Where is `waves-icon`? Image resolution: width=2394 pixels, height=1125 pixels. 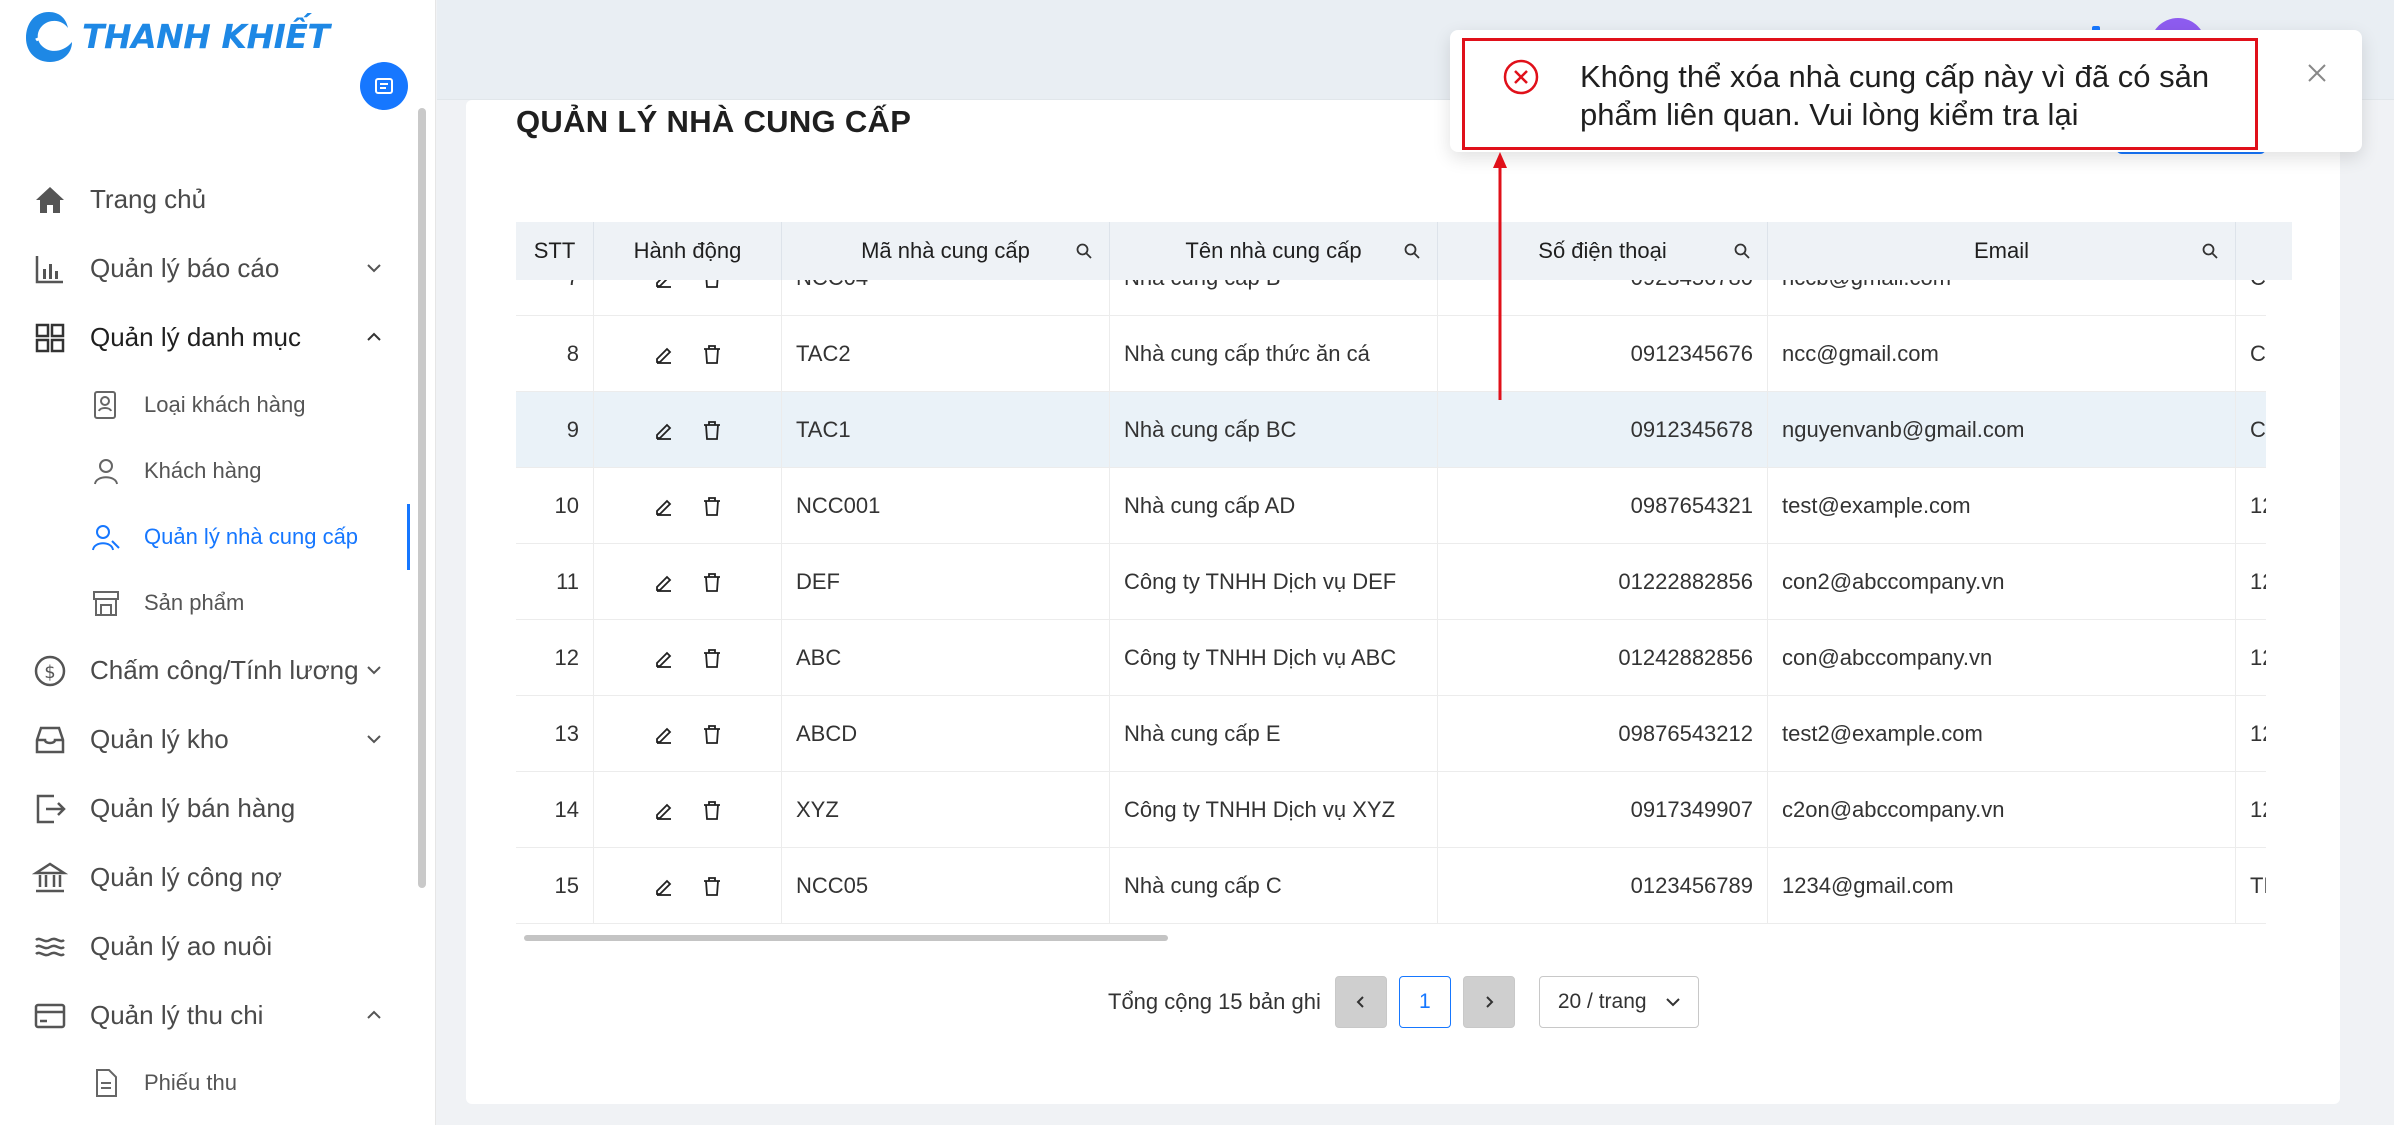
waves-icon is located at coordinates (50, 946).